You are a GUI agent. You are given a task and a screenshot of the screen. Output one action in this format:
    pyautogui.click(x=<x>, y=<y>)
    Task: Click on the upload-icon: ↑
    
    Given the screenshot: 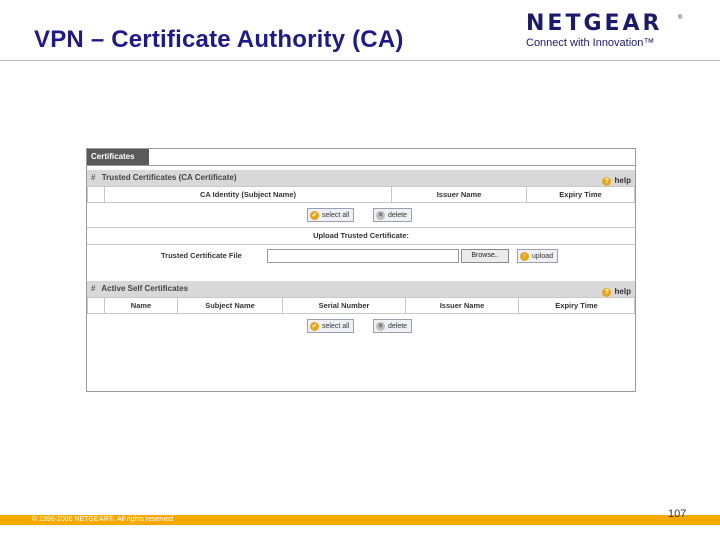 What is the action you would take?
    pyautogui.click(x=524, y=256)
    